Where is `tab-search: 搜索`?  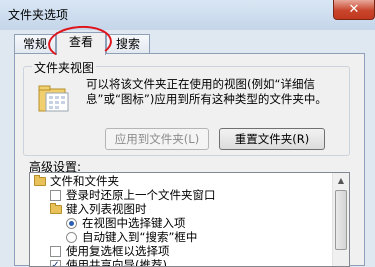
tab-search: 搜索 is located at coordinates (128, 44).